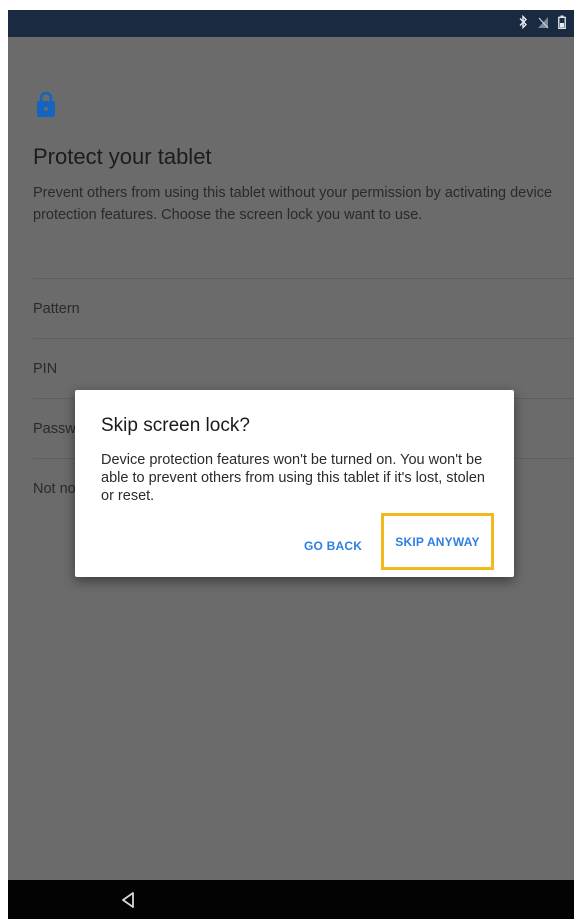 The image size is (574, 919). I want to click on back-triangle-icon, so click(128, 900).